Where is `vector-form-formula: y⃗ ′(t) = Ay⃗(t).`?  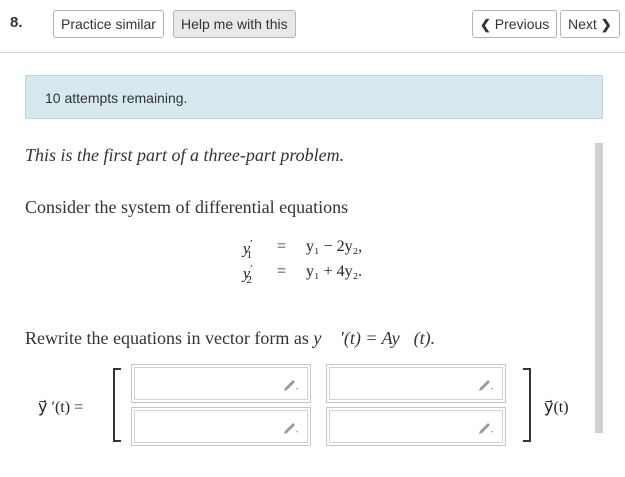 vector-form-formula: y⃗ ′(t) = Ay⃗(t). is located at coordinates (374, 338).